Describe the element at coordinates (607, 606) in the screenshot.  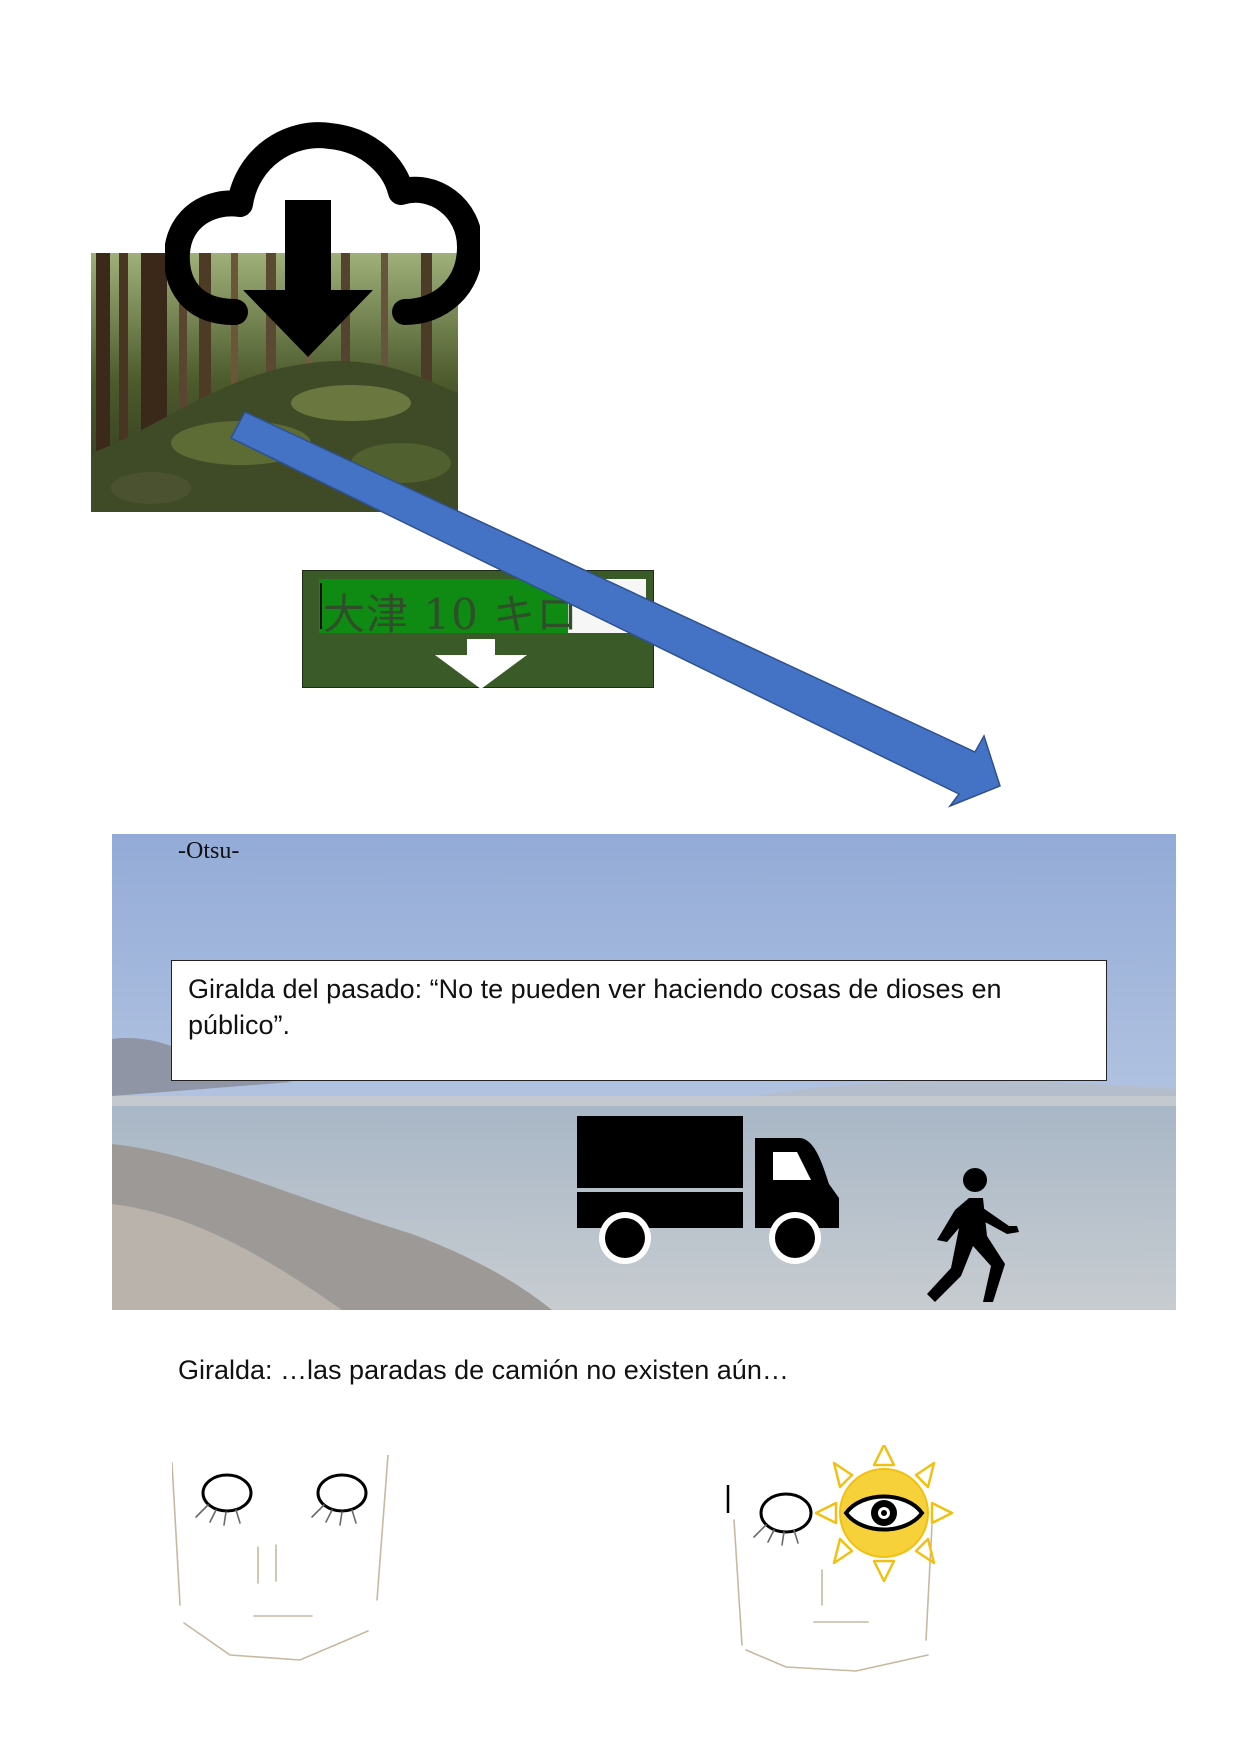
I see `sign-text-blank` at that location.